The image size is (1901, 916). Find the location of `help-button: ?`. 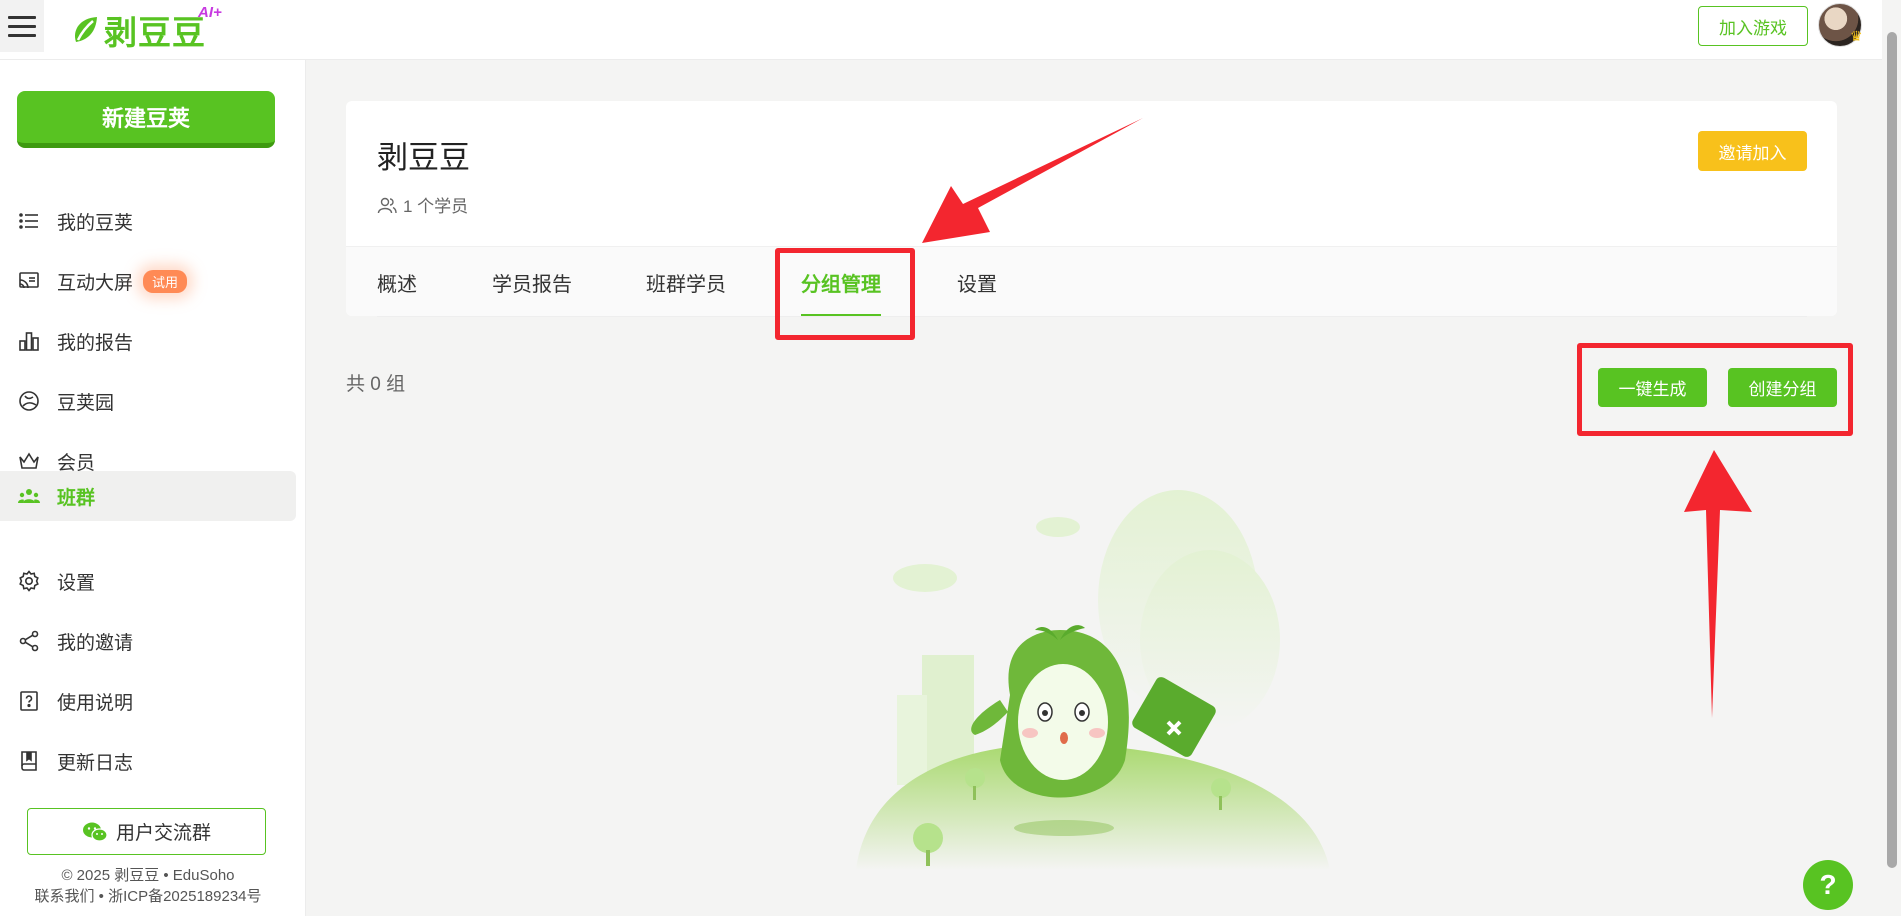

help-button: ? is located at coordinates (1828, 885).